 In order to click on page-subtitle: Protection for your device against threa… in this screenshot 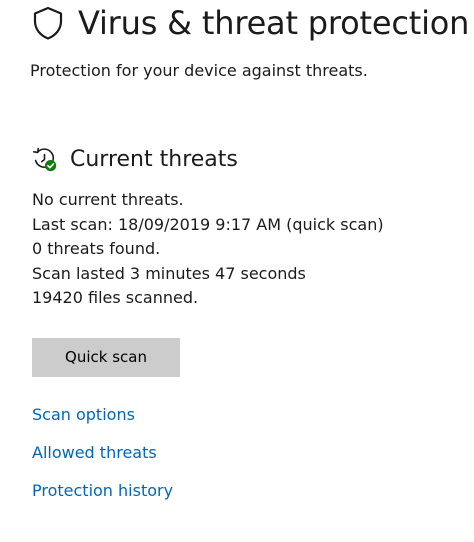, I will do `click(199, 70)`.